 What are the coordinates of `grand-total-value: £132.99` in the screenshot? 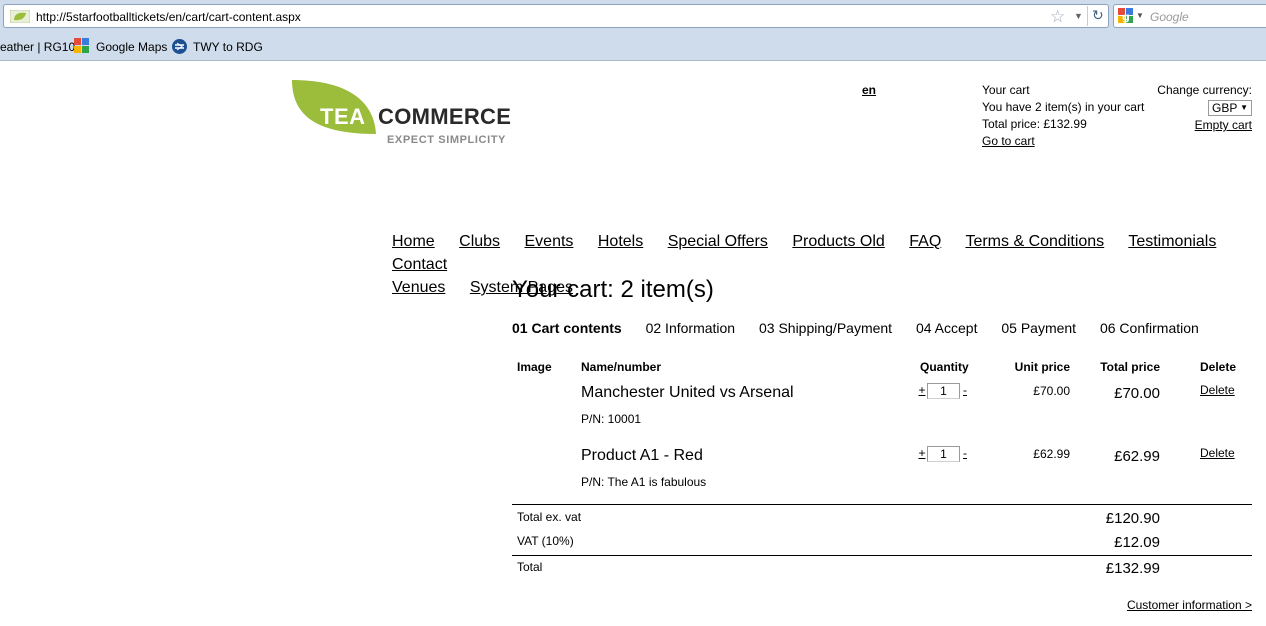 It's located at (1132, 568).